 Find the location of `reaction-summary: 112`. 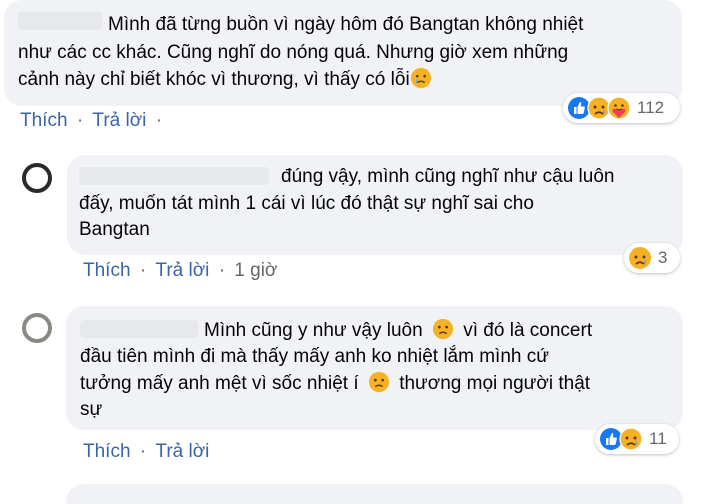

reaction-summary: 112 is located at coordinates (621, 108).